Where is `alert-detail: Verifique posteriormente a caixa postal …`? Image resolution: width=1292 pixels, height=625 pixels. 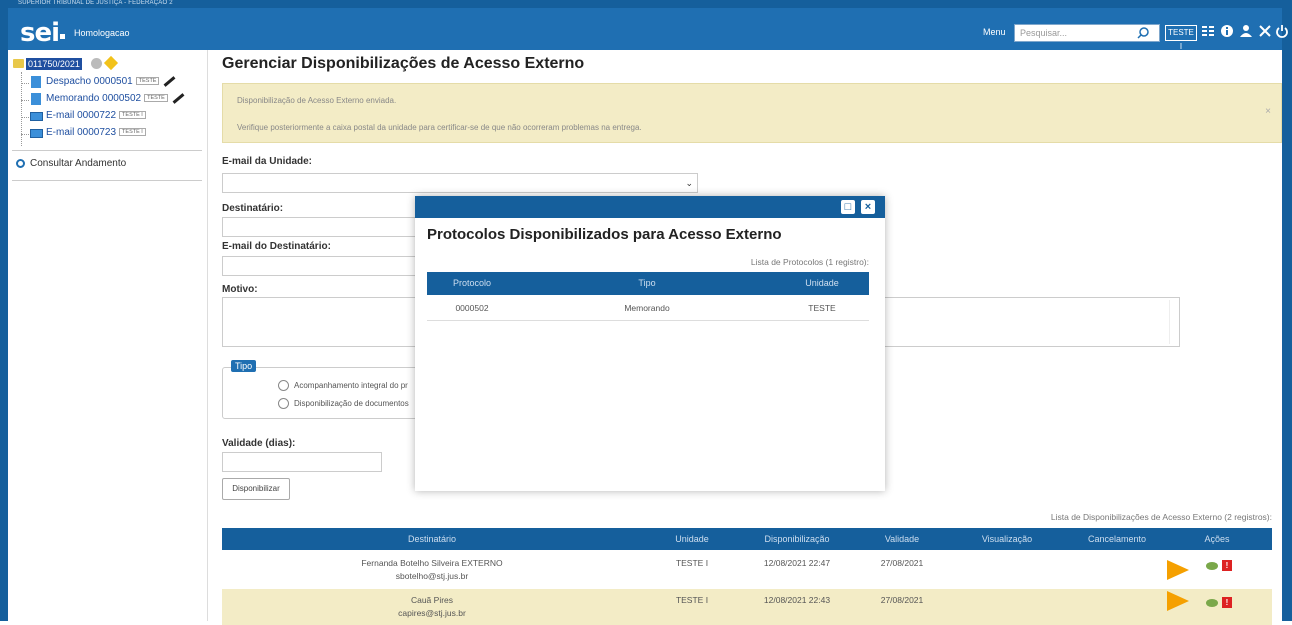
alert-detail: Verifique posteriormente a caixa postal … is located at coordinates (439, 127).